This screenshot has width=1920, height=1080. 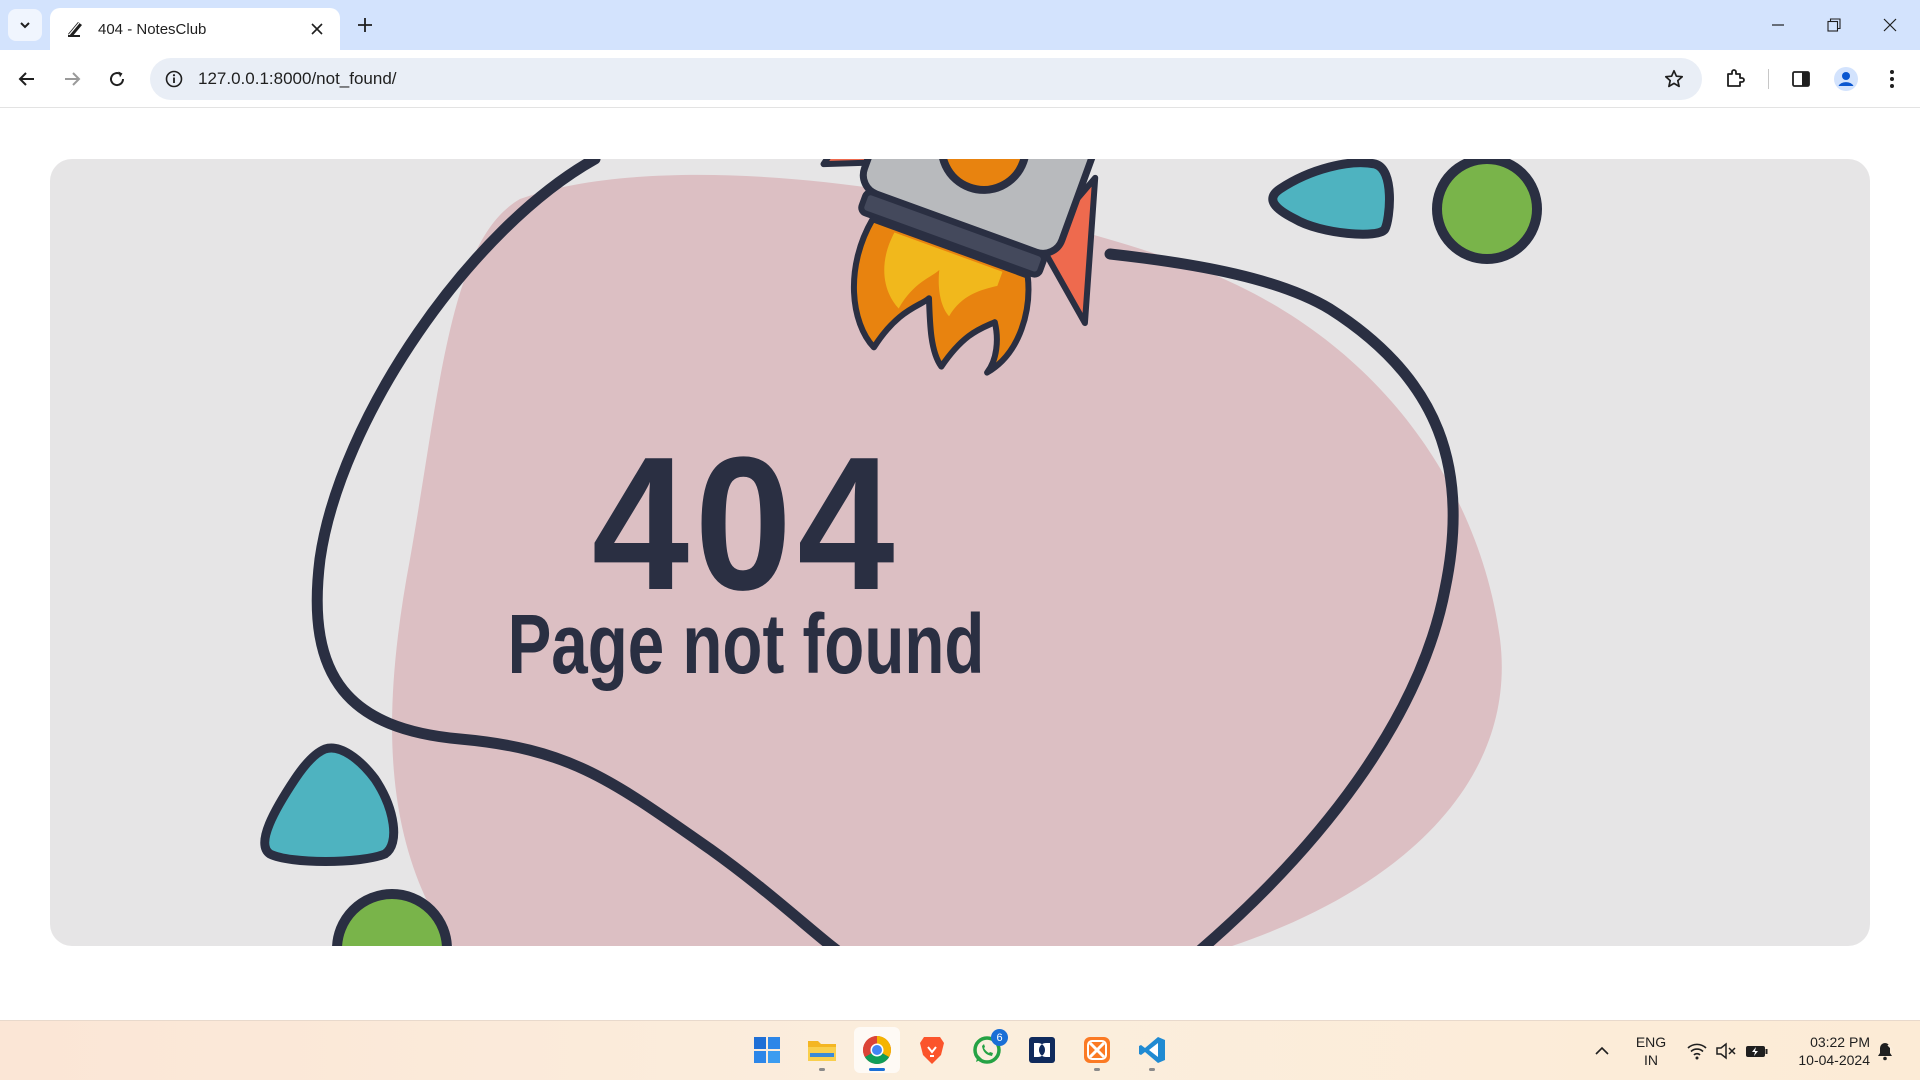 I want to click on puzzle-icon, so click(x=1736, y=78).